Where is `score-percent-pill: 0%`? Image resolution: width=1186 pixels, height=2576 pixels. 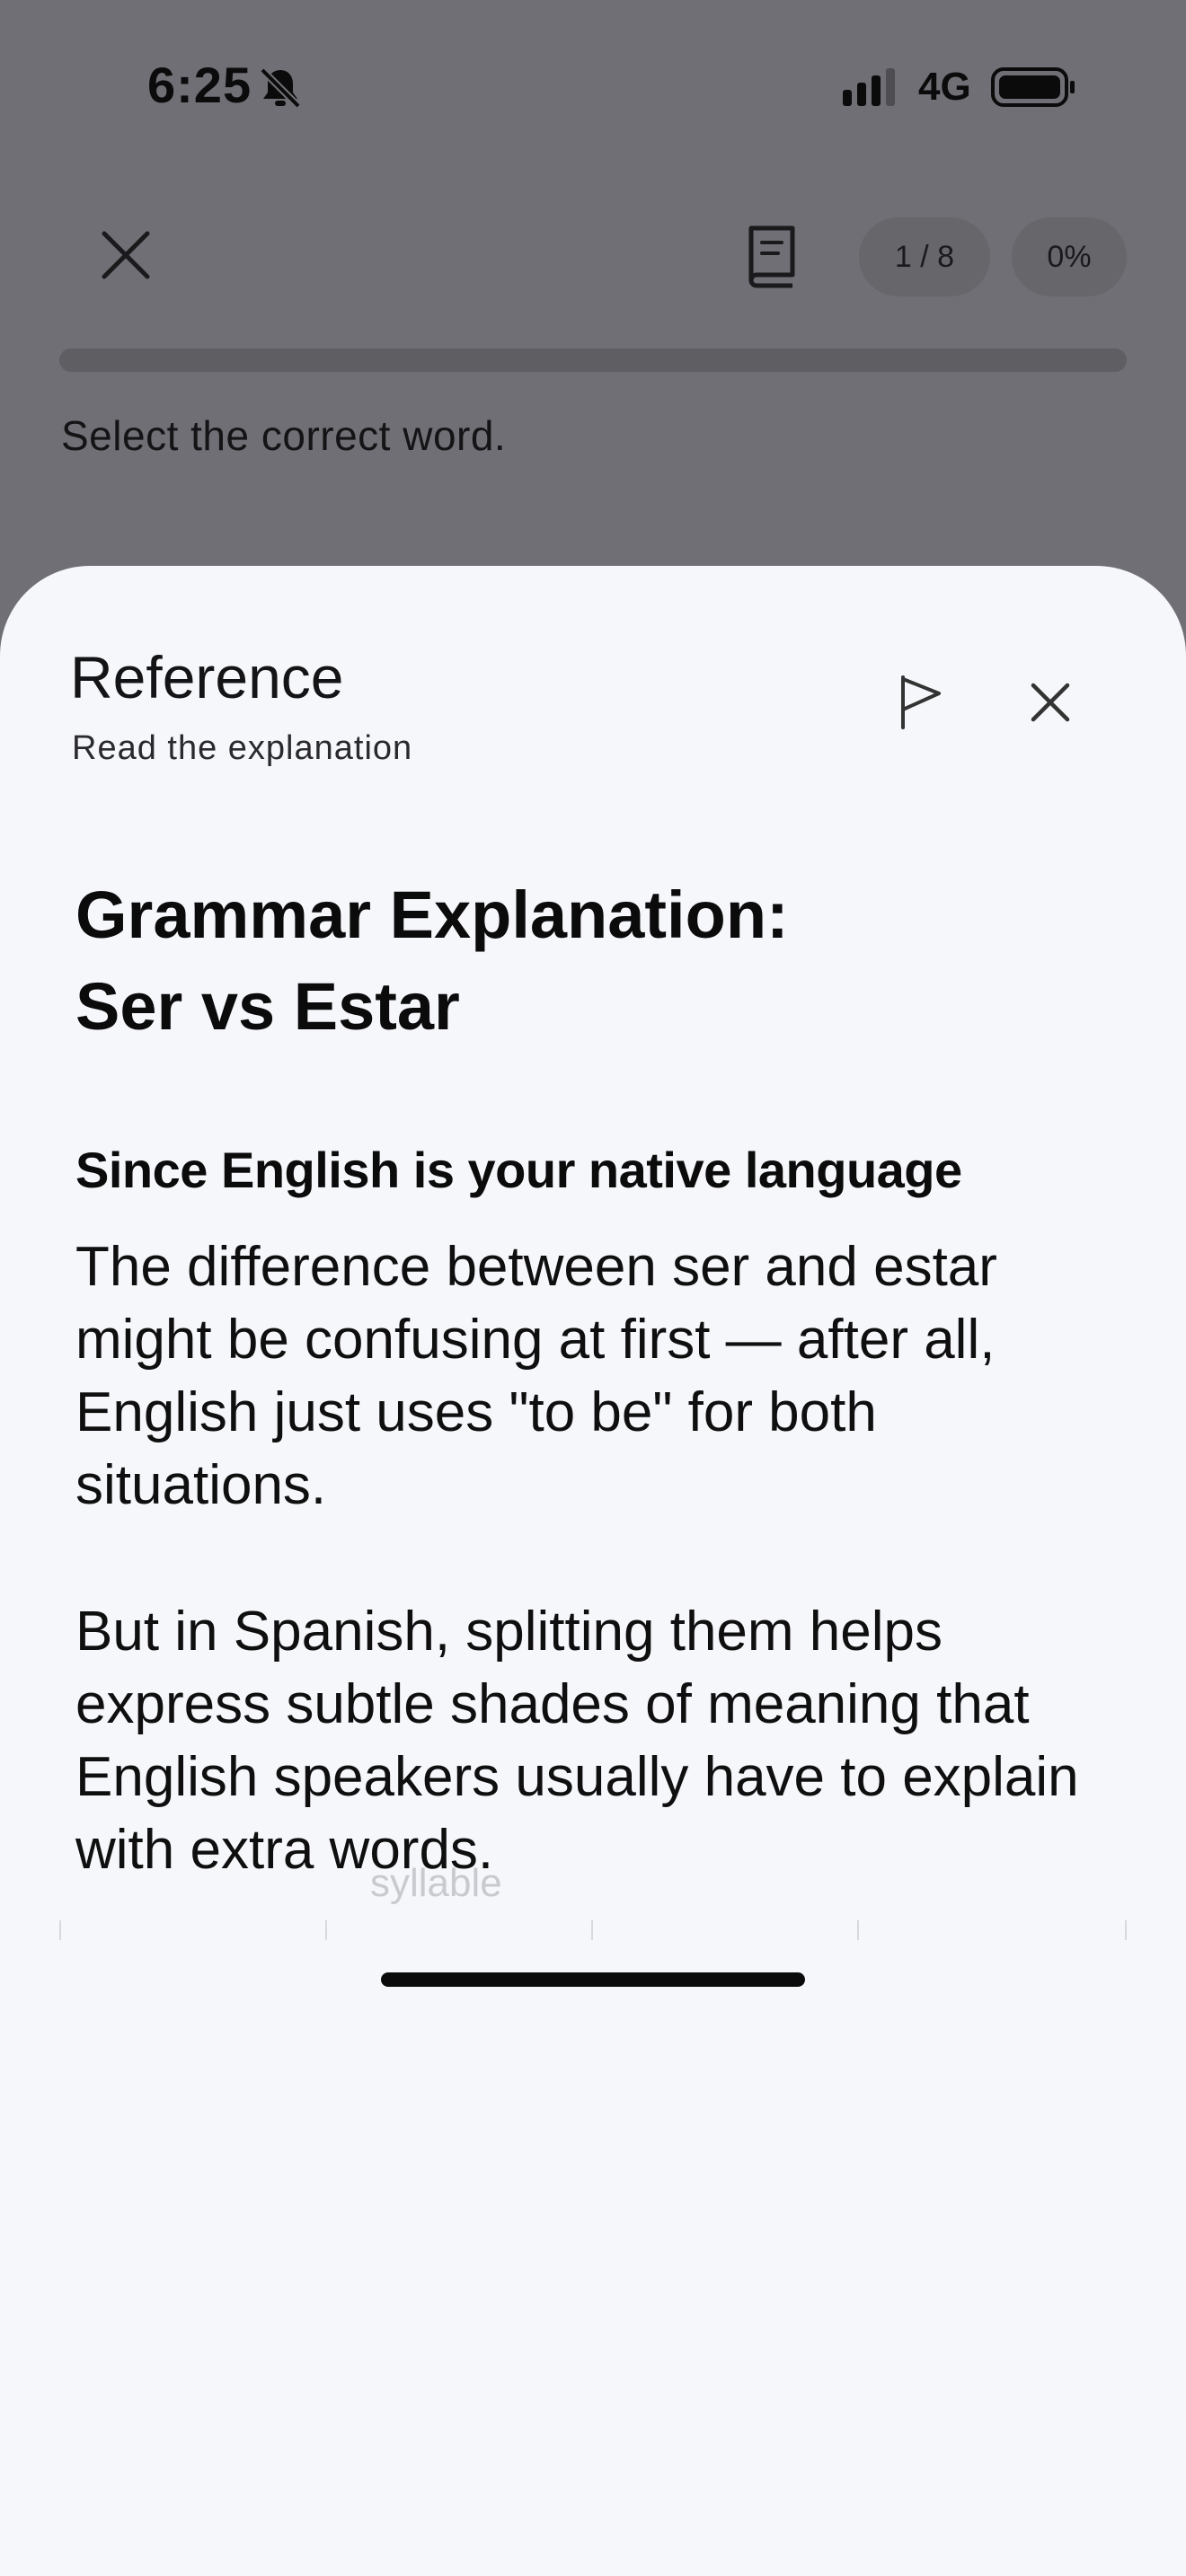 score-percent-pill: 0% is located at coordinates (1069, 256).